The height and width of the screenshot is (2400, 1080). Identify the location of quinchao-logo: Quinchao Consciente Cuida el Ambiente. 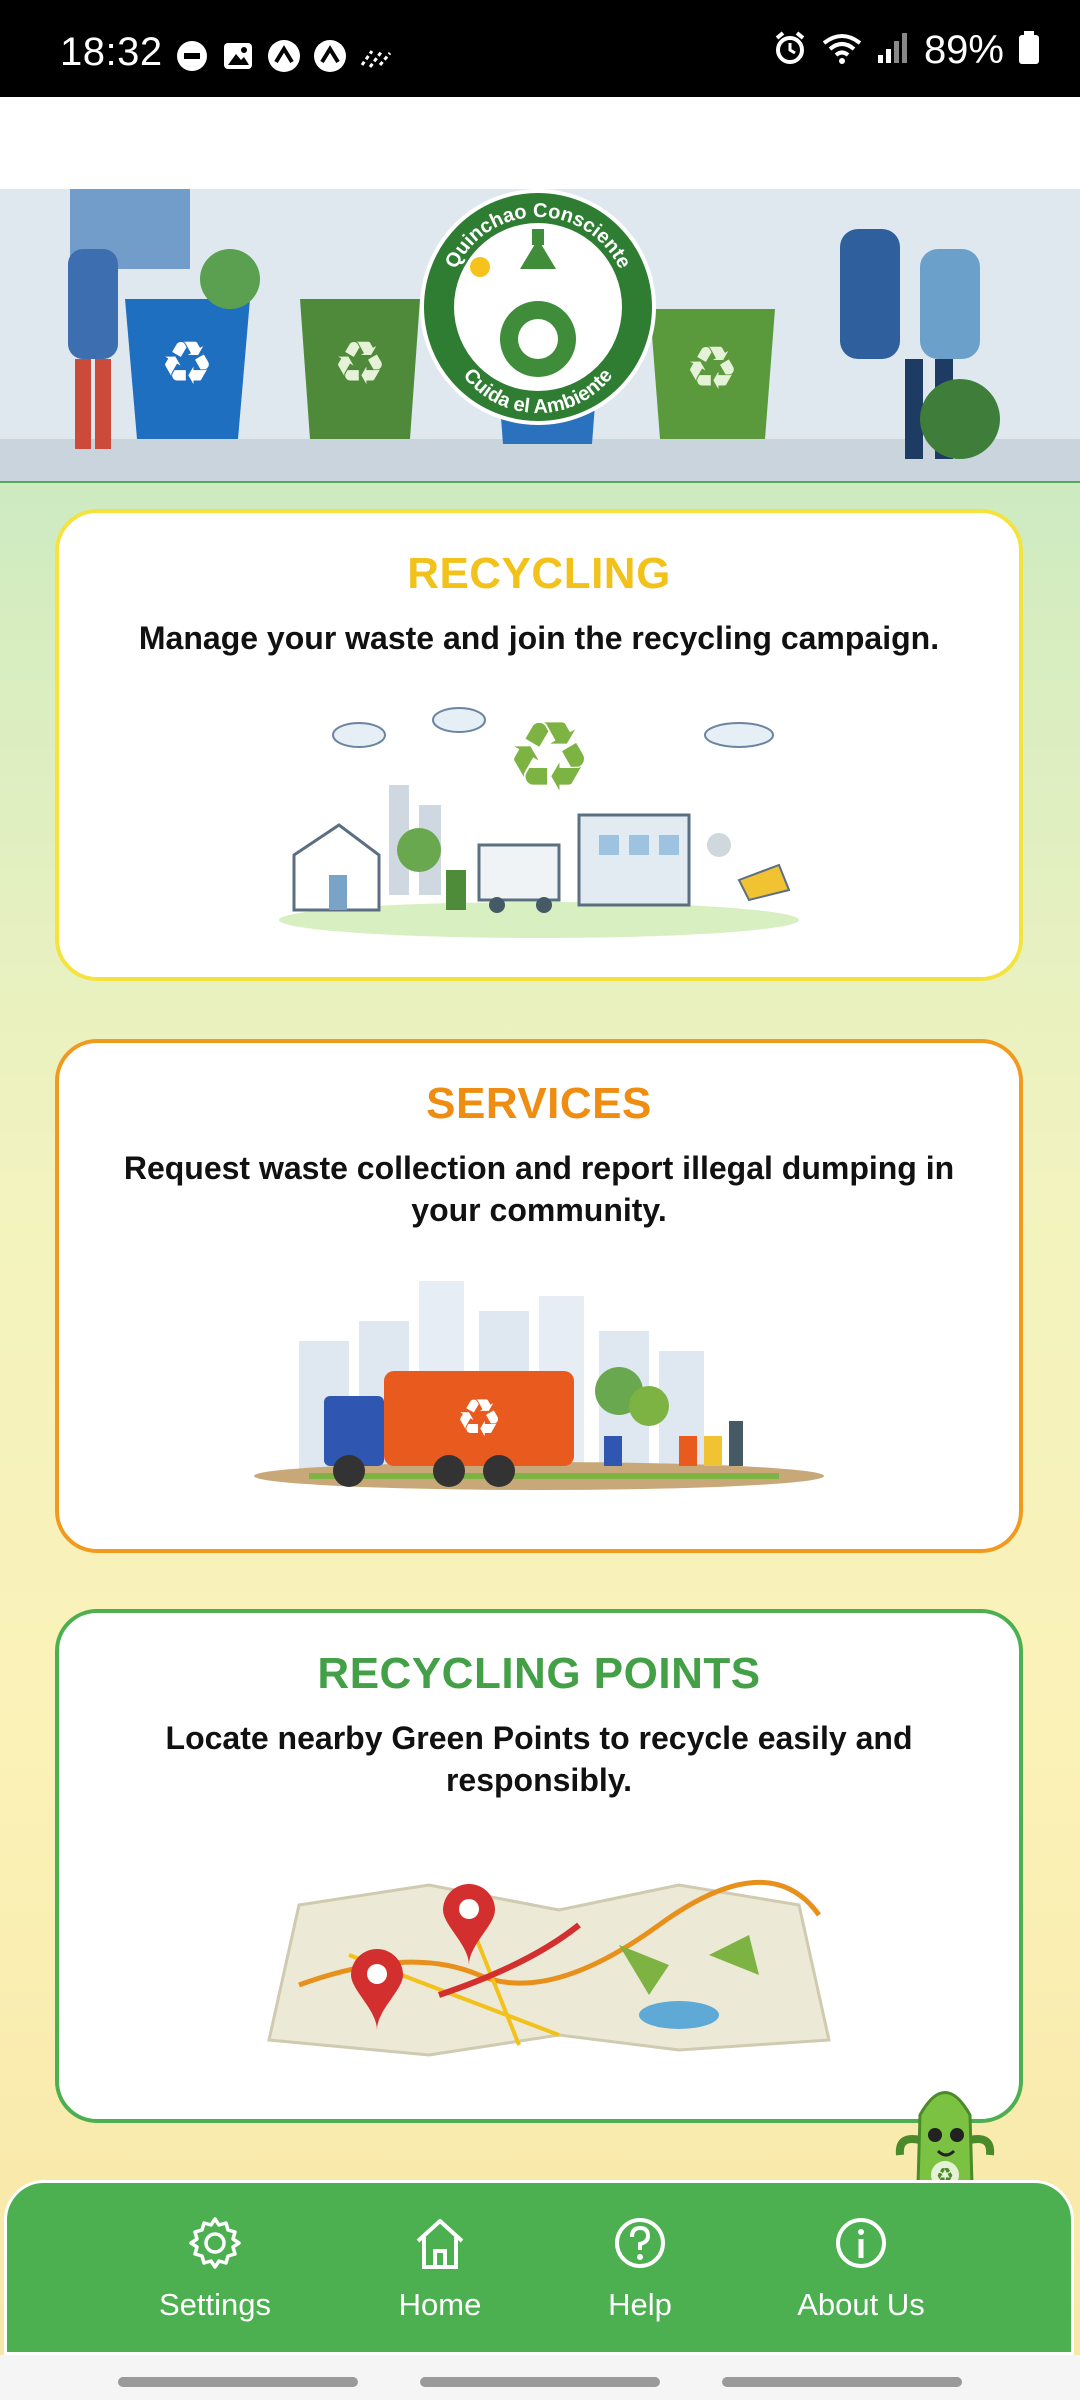
(538, 307).